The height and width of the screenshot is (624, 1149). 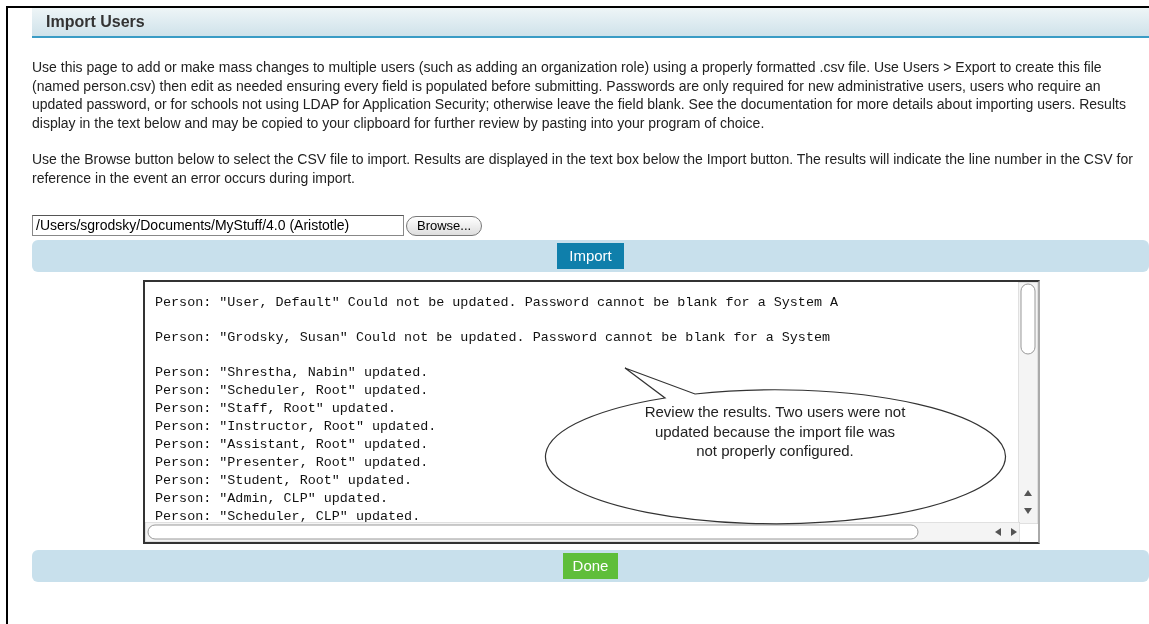 I want to click on instructions-text: Use this page to add or make mass changes to multiple users (such as adding an organization role) using a properly formatted .csv file. Use Users > Export to create this file (named person.csv) then edit as needed ensuring every field is populated before submitting. Passwords are only required for new administrative users, users who require an updated password, or for schools not using LDAP for Application Security; otherwise leave the field blank. See the documentation for more details about importing users. Results display in the text below and may be copied to your clipboard for further review by pasting into your program of choice., so click(x=579, y=95).